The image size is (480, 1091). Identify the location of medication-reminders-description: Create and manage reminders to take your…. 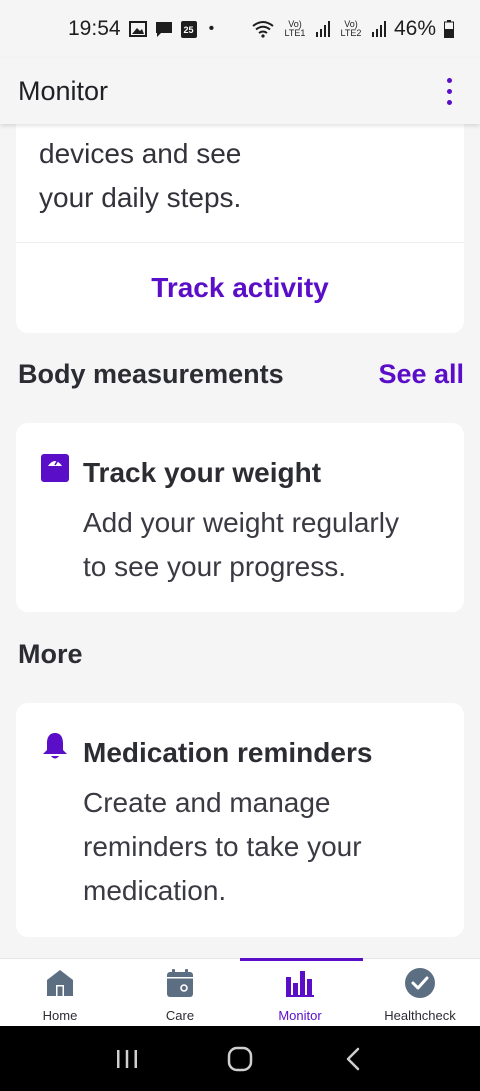
(222, 846).